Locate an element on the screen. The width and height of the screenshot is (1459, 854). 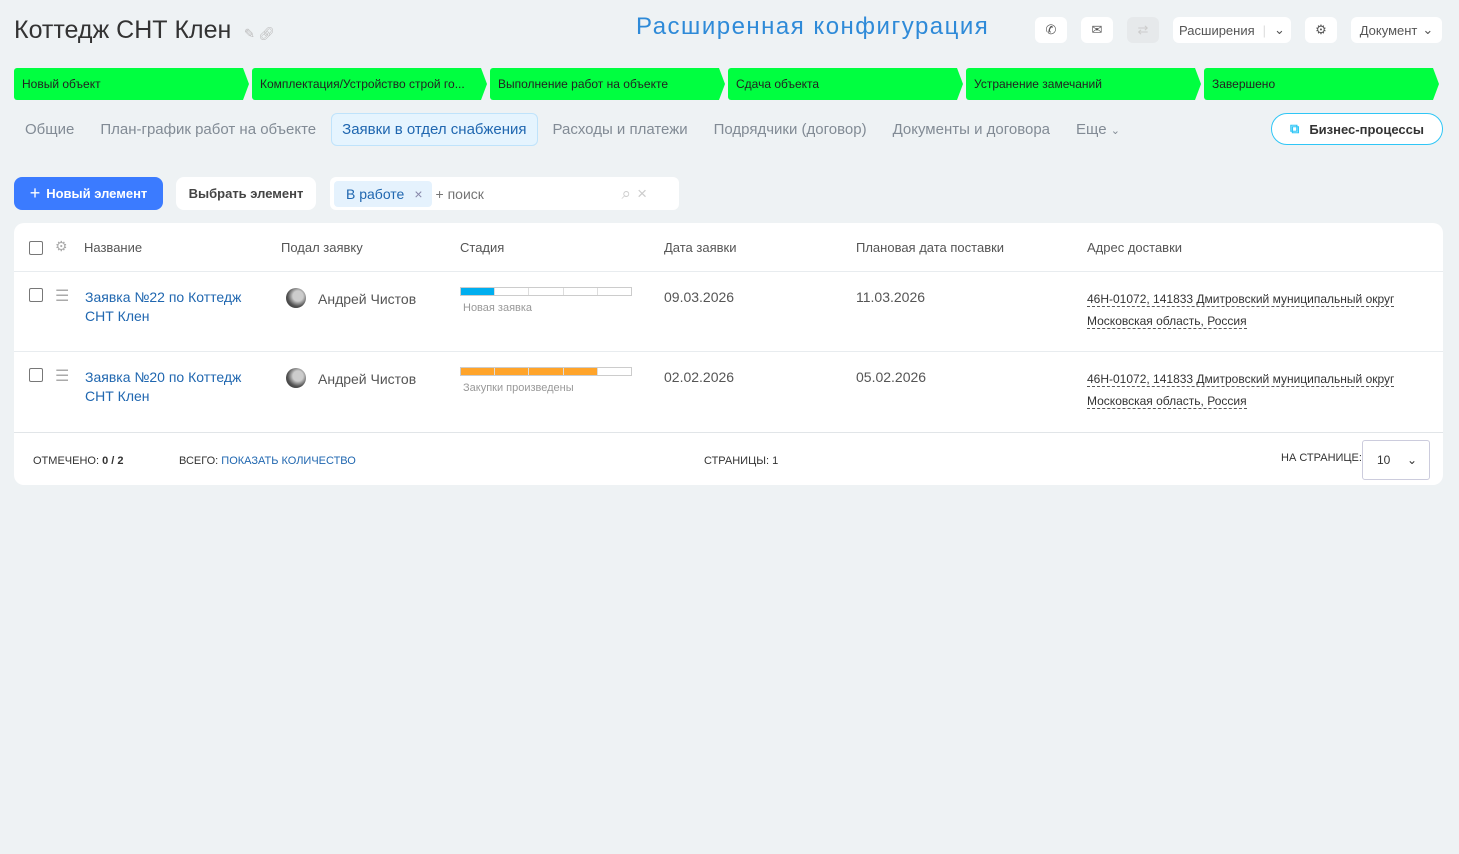
selected-label: ОТМЕЧЕНО: is located at coordinates (66, 461).